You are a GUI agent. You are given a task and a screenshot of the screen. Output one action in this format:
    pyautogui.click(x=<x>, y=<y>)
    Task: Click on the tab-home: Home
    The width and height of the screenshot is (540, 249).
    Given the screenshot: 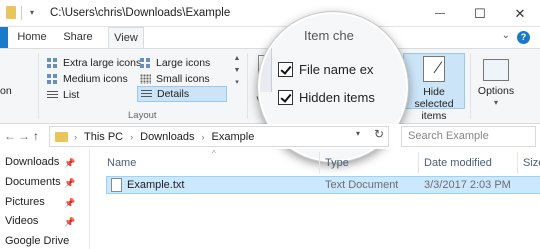 What is the action you would take?
    pyautogui.click(x=32, y=37)
    